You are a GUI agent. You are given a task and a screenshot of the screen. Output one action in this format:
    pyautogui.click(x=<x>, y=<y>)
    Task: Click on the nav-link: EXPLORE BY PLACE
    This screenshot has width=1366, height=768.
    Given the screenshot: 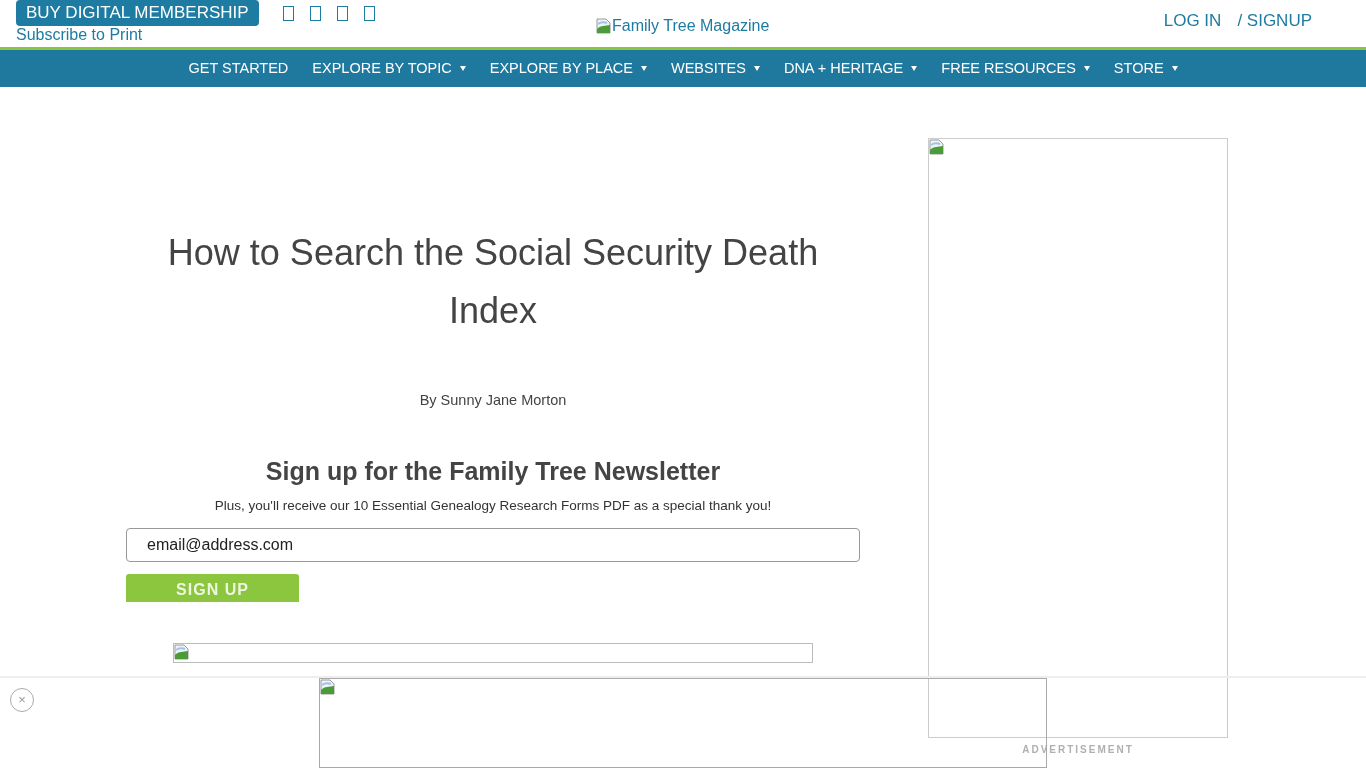 What is the action you would take?
    pyautogui.click(x=568, y=68)
    